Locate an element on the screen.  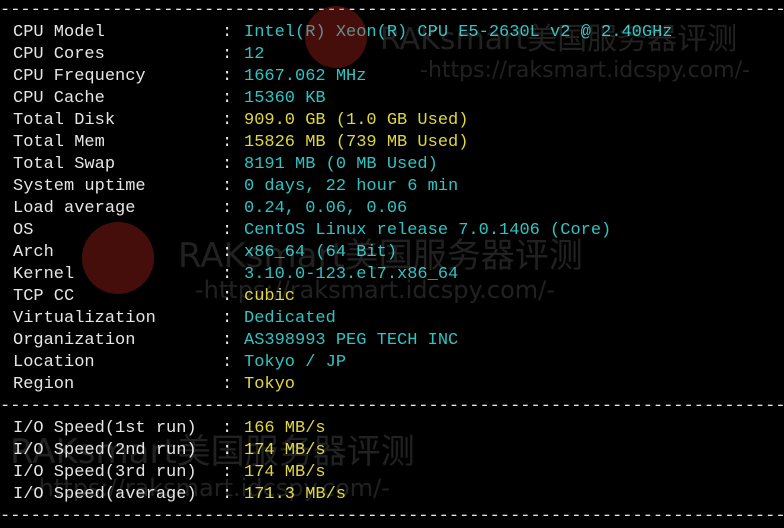
info-value: CentOS Linux release 7.0.1406 (Core) is located at coordinates (428, 230).